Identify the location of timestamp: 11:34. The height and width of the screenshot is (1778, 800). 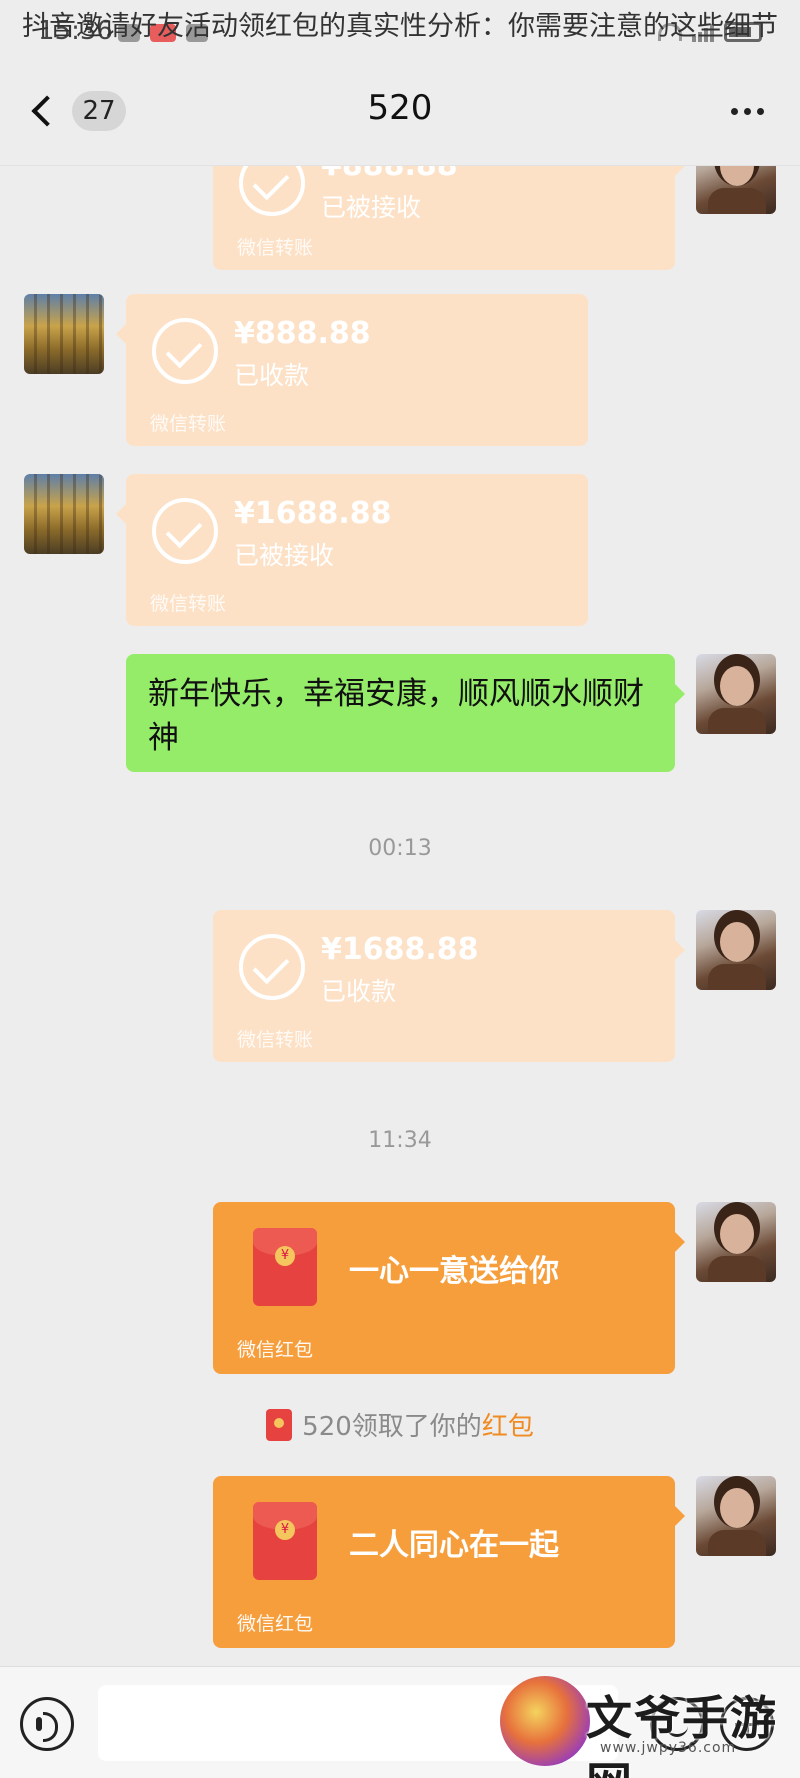
(400, 1140).